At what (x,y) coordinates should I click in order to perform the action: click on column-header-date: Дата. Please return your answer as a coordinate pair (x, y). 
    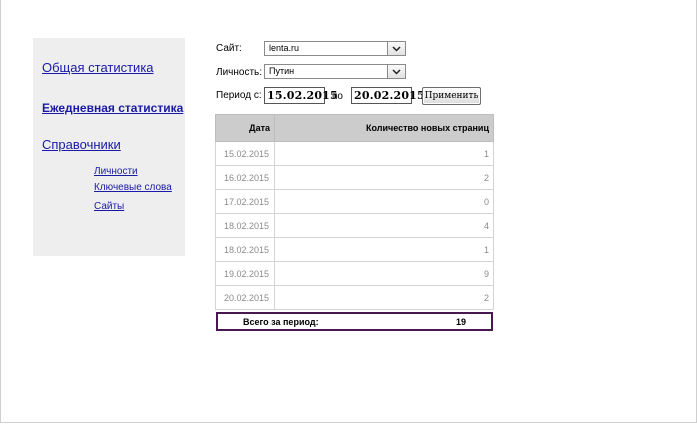
    Looking at the image, I should click on (245, 128).